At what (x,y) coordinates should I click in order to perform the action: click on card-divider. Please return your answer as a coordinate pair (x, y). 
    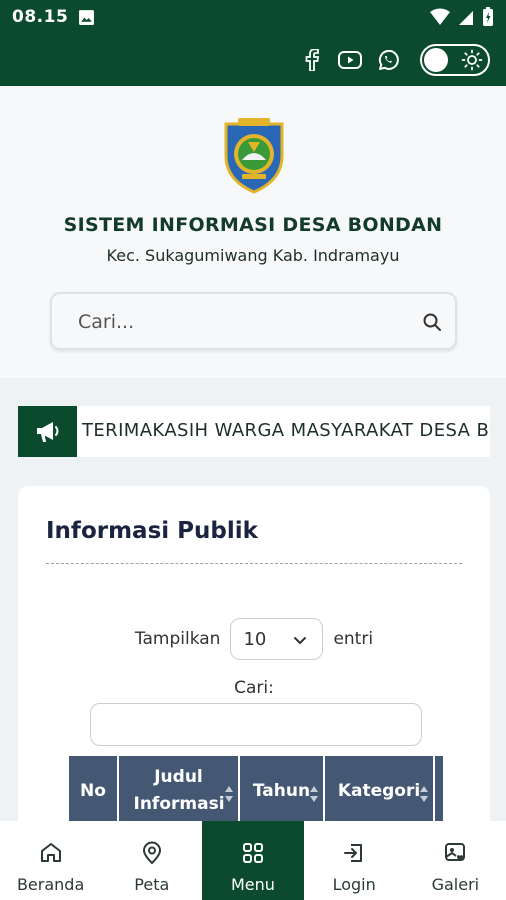
    Looking at the image, I should click on (254, 563).